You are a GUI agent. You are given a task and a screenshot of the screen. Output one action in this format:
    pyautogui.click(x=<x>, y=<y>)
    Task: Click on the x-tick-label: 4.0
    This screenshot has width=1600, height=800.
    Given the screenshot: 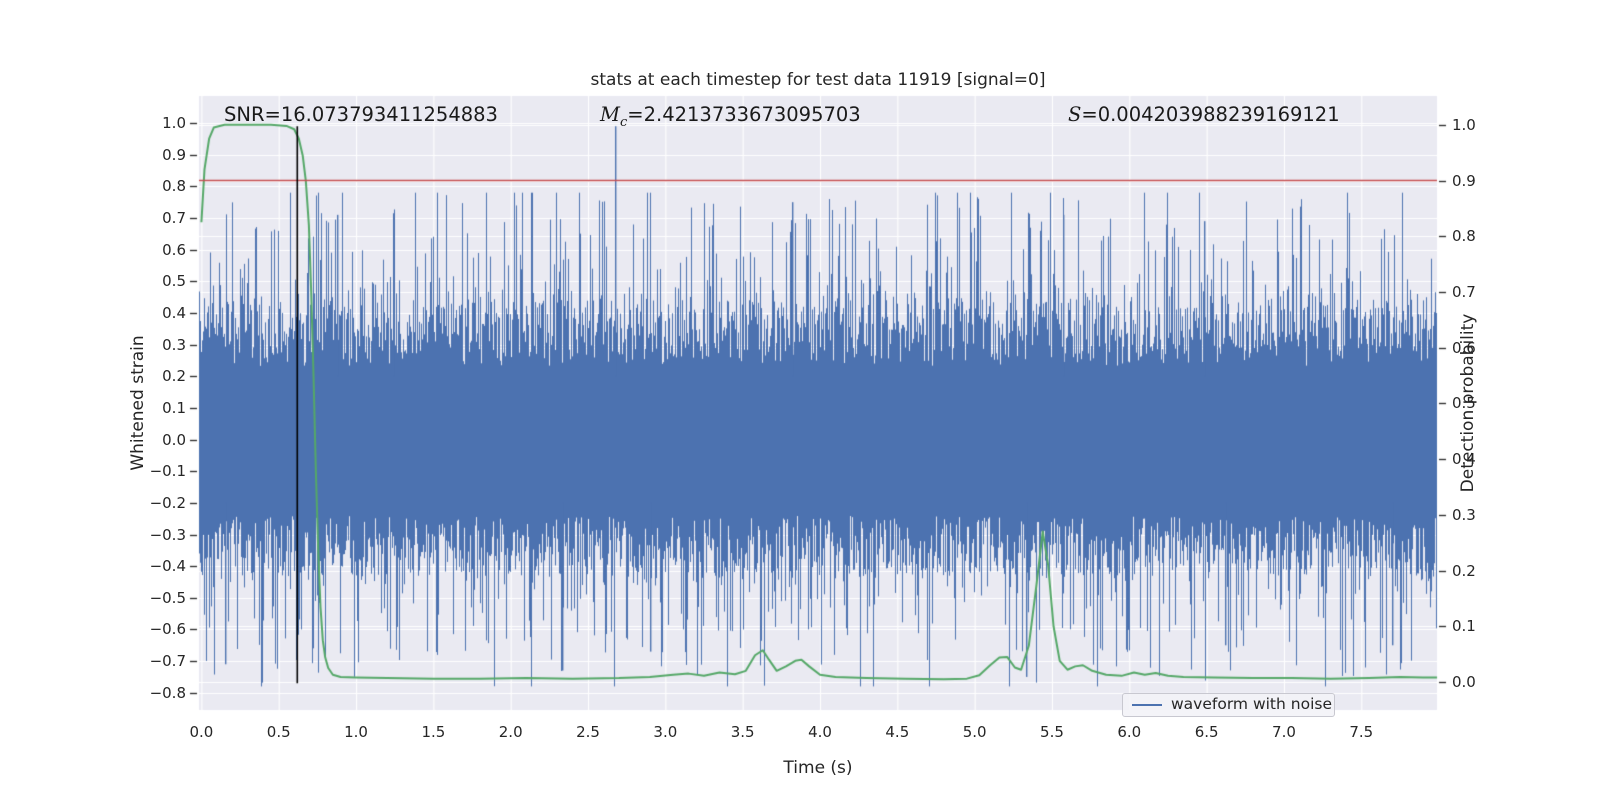 What is the action you would take?
    pyautogui.click(x=820, y=732)
    